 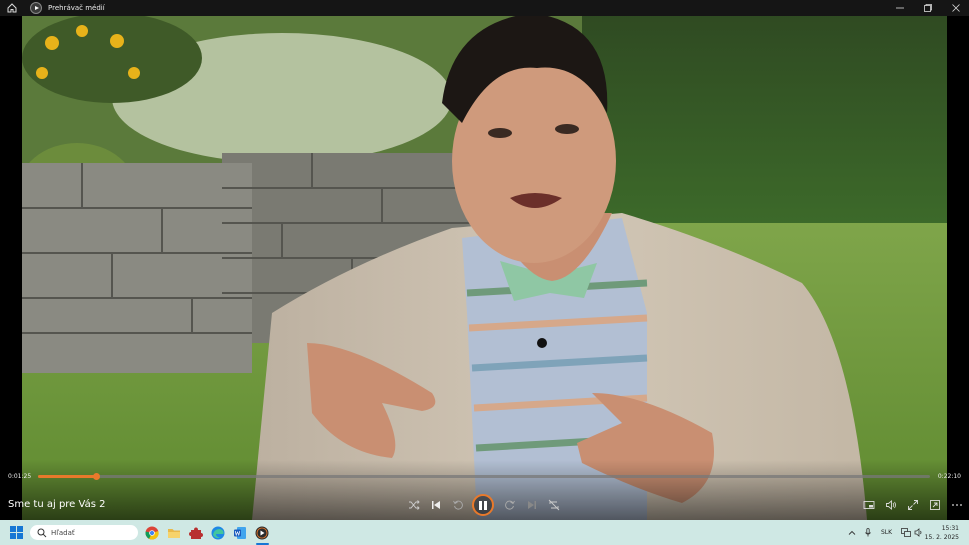 I want to click on next-icon, so click(x=532, y=505).